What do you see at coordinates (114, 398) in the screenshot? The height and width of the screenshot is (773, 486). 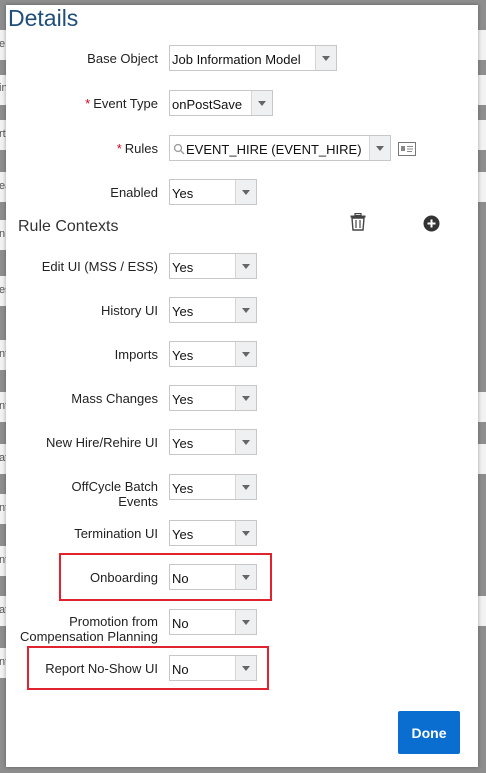 I see `rule-context-label: Mass Changes` at bounding box center [114, 398].